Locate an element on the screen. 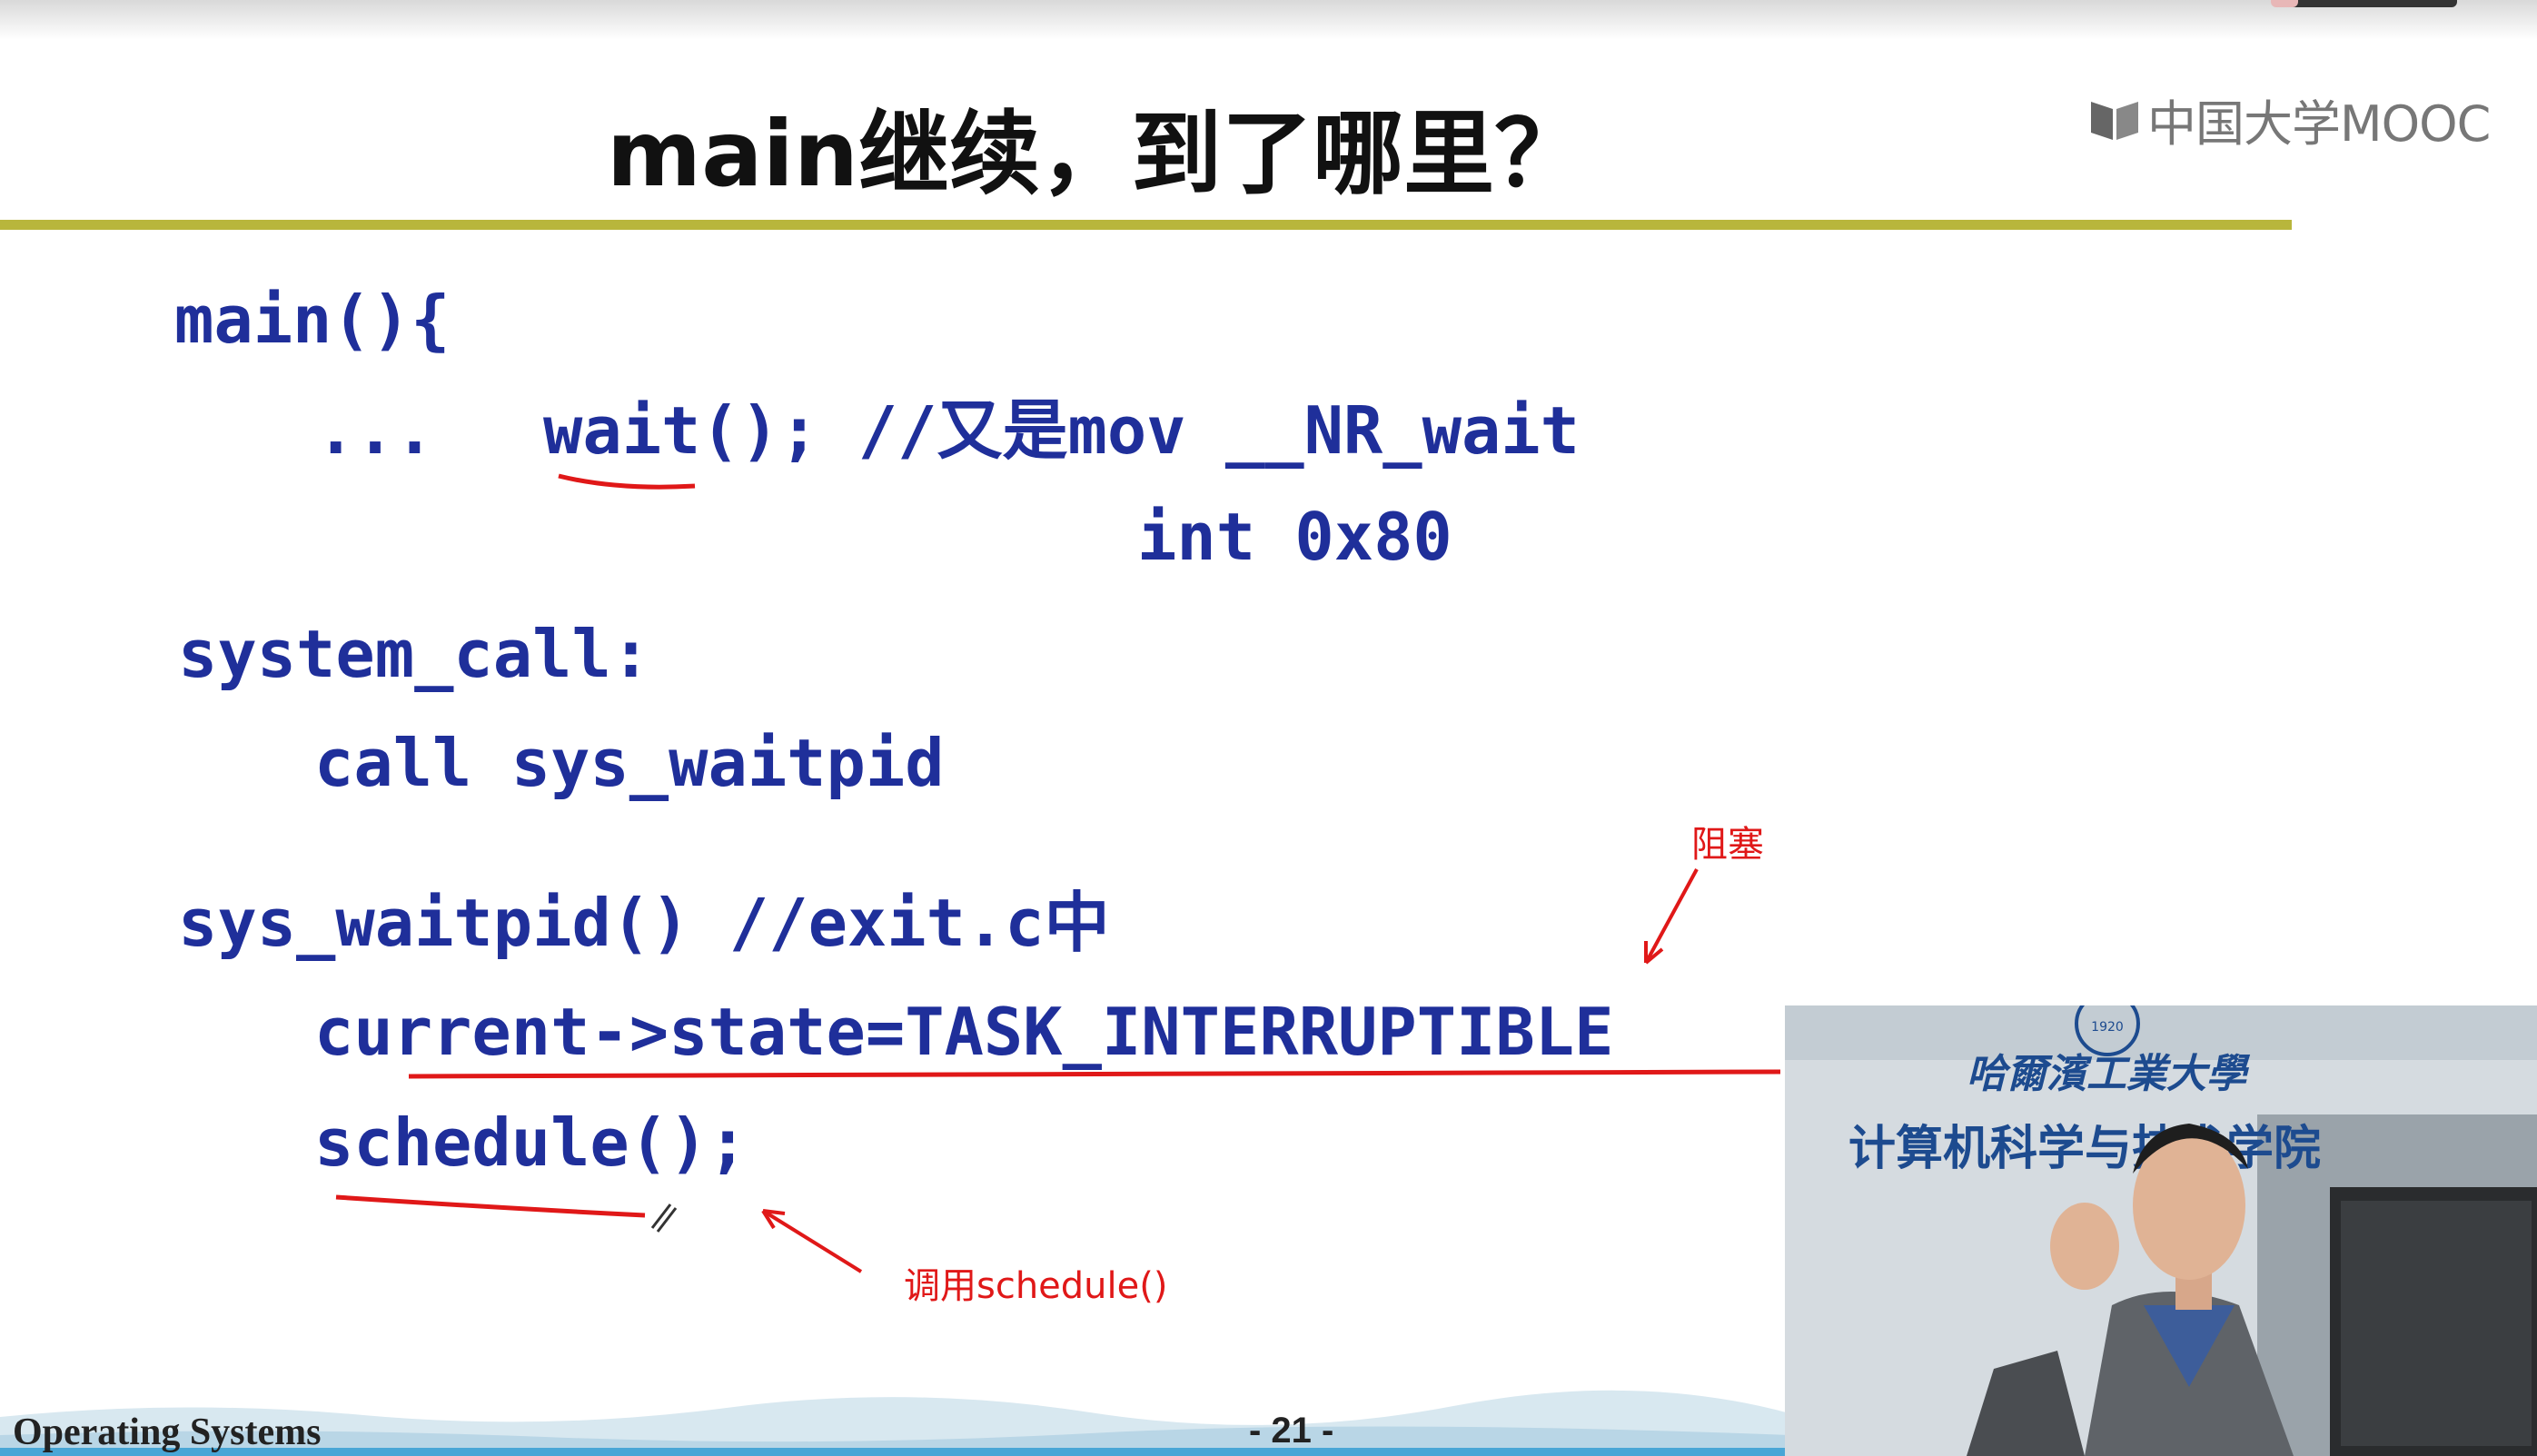 The width and height of the screenshot is (2537, 1456). footer-course: Operating Systems is located at coordinates (167, 1432).